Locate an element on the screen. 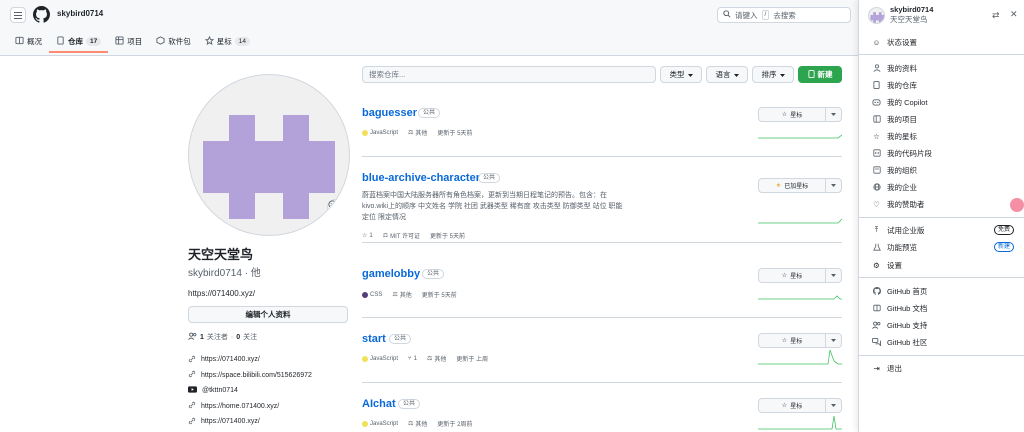  menu-item-gists: 我的代码片段 is located at coordinates (945, 153).